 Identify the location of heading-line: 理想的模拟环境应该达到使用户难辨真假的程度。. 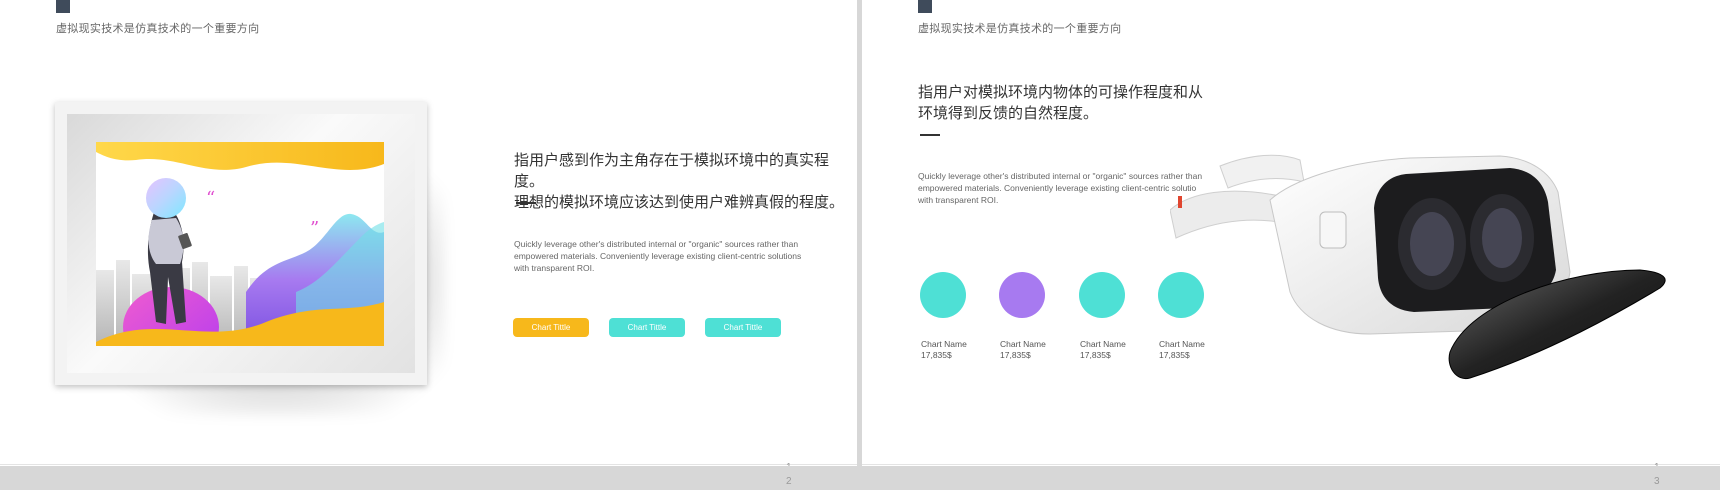
(679, 202).